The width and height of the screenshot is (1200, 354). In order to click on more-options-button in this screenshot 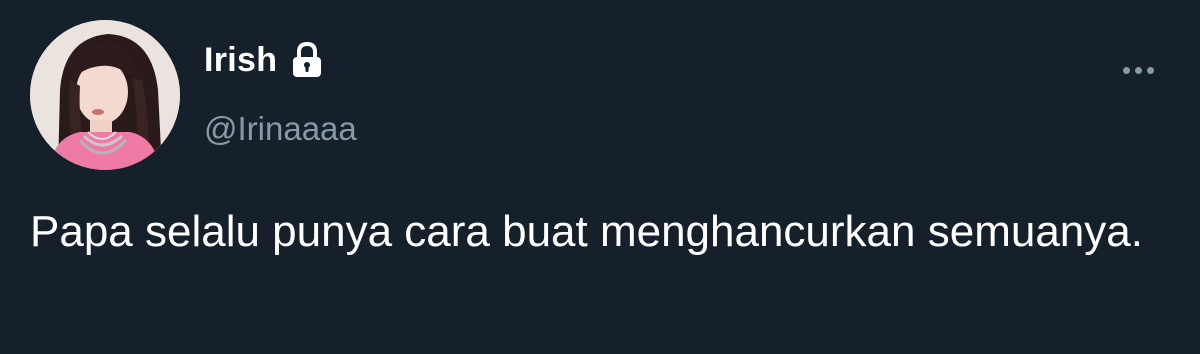, I will do `click(1138, 70)`.